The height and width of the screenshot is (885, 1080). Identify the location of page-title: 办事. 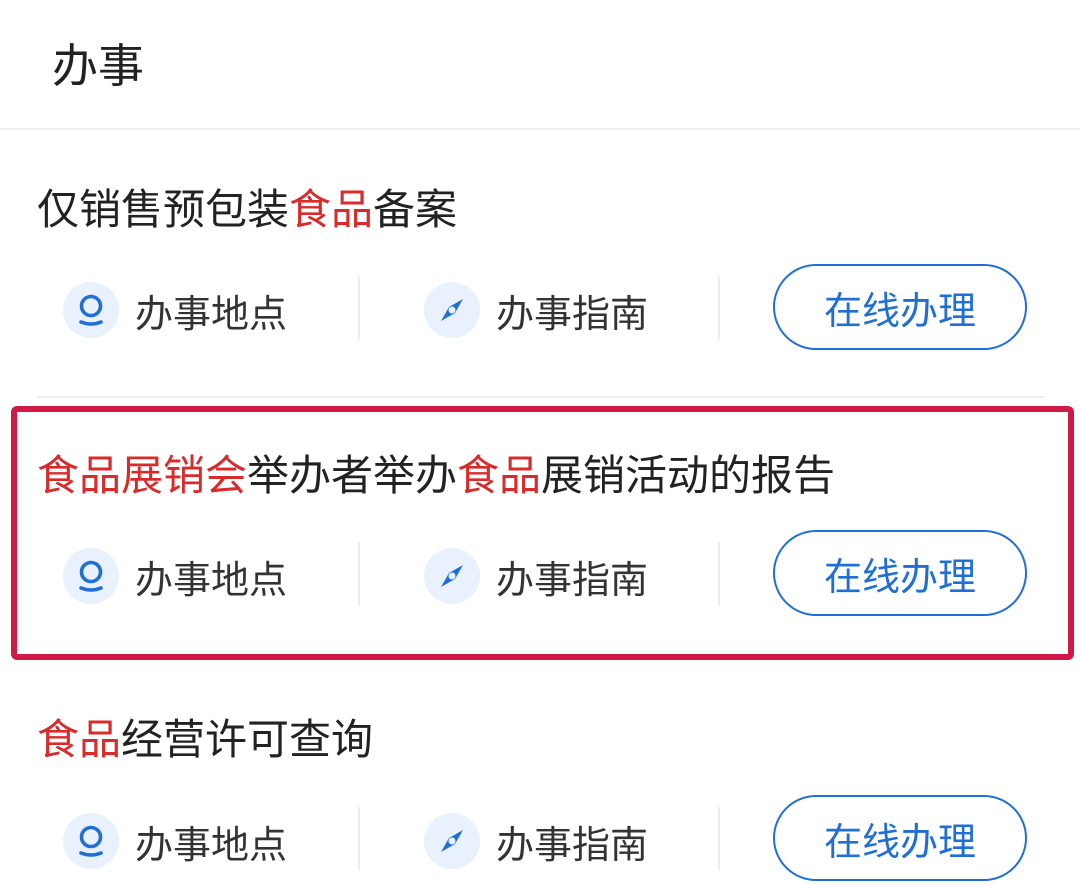
(98, 66).